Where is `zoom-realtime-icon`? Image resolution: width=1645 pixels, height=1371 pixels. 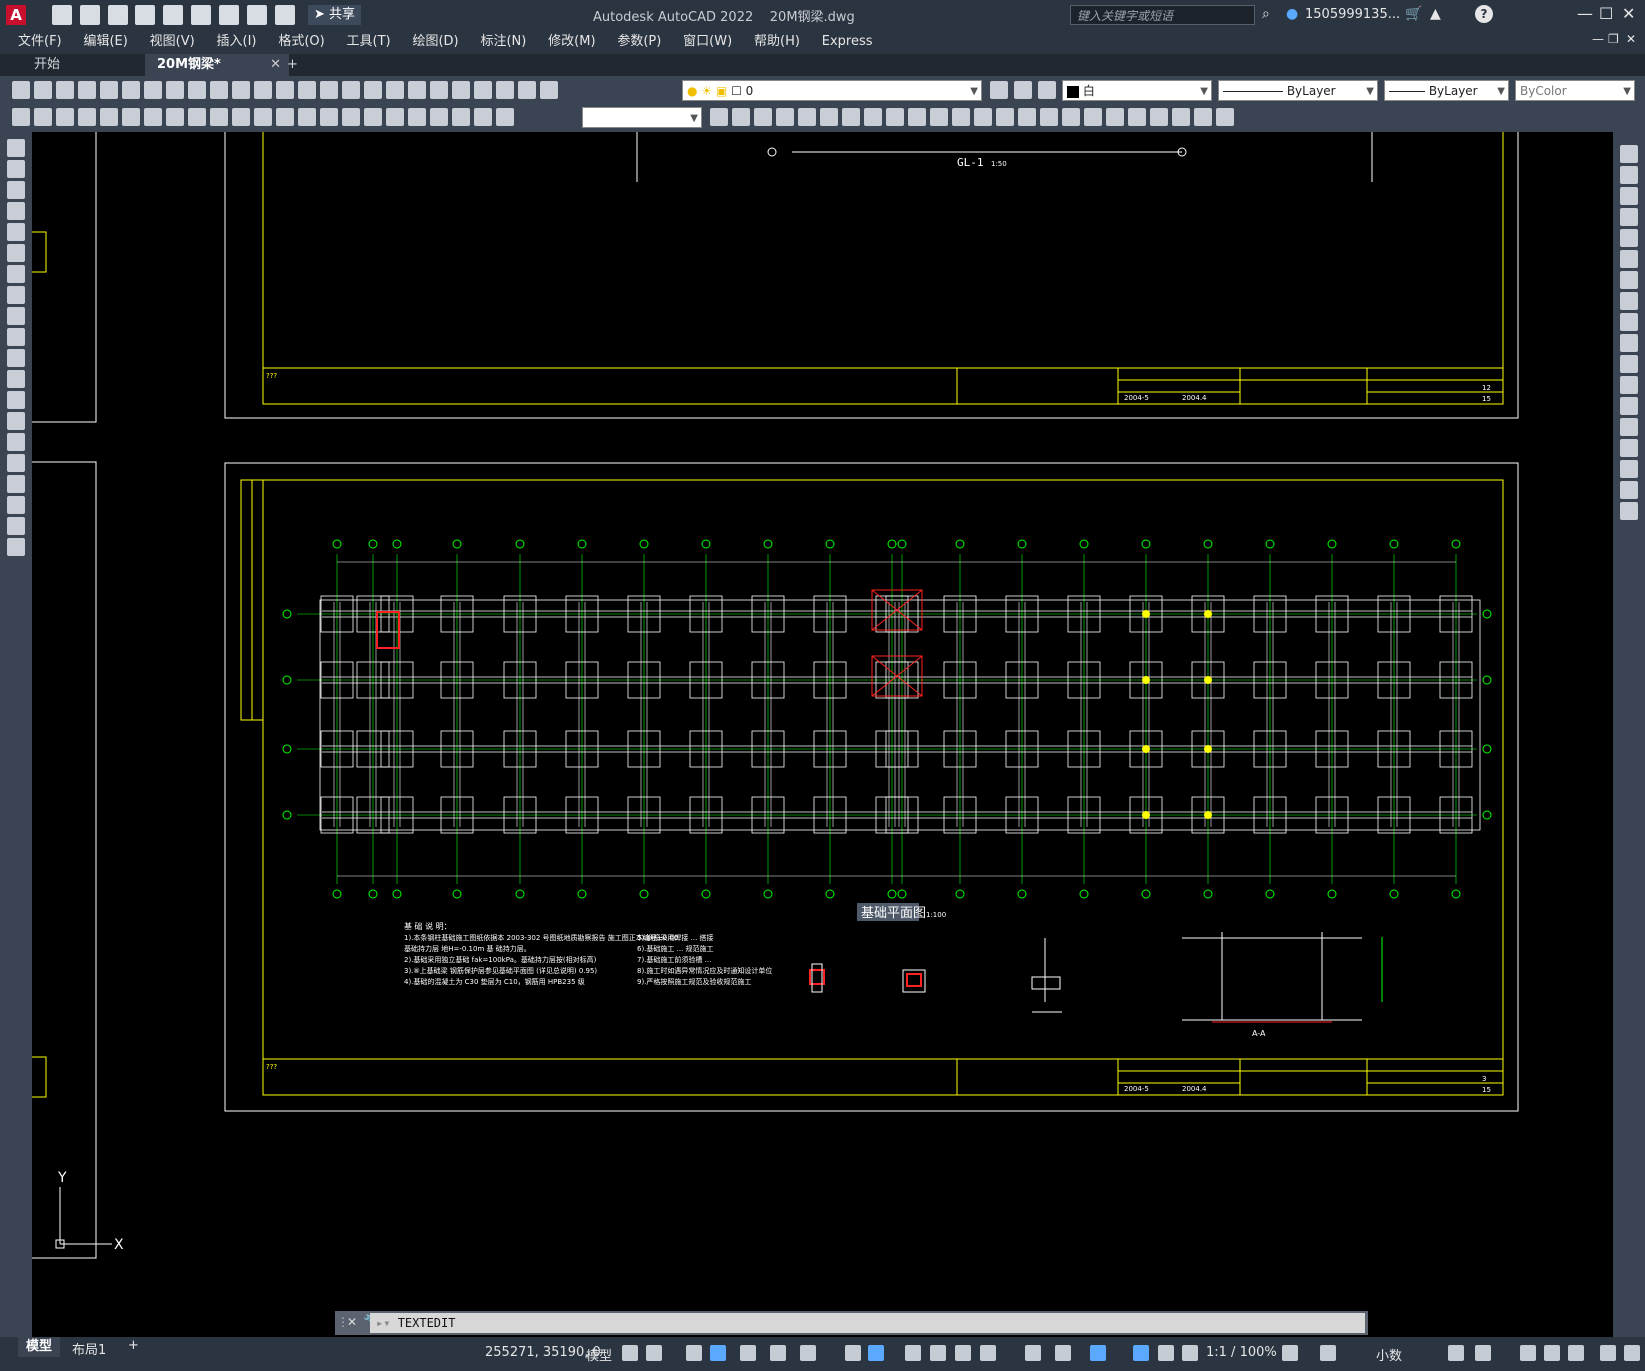 zoom-realtime-icon is located at coordinates (329, 90).